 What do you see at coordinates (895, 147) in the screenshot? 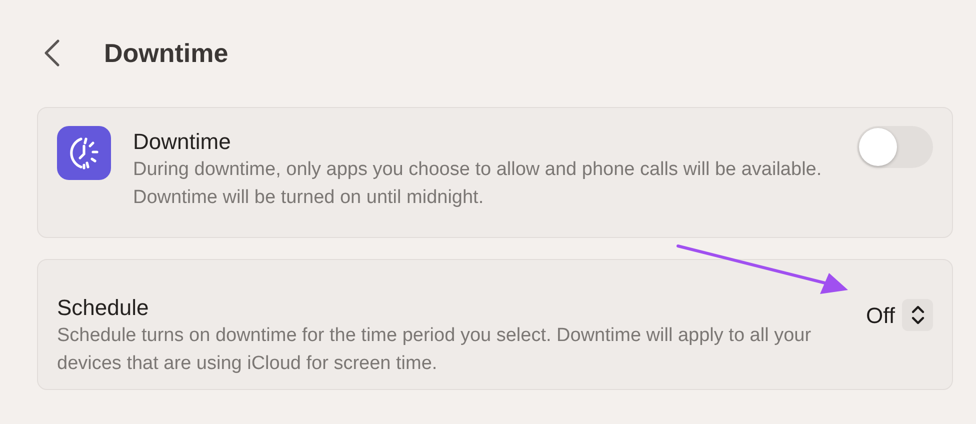
I see `toggle-switch` at bounding box center [895, 147].